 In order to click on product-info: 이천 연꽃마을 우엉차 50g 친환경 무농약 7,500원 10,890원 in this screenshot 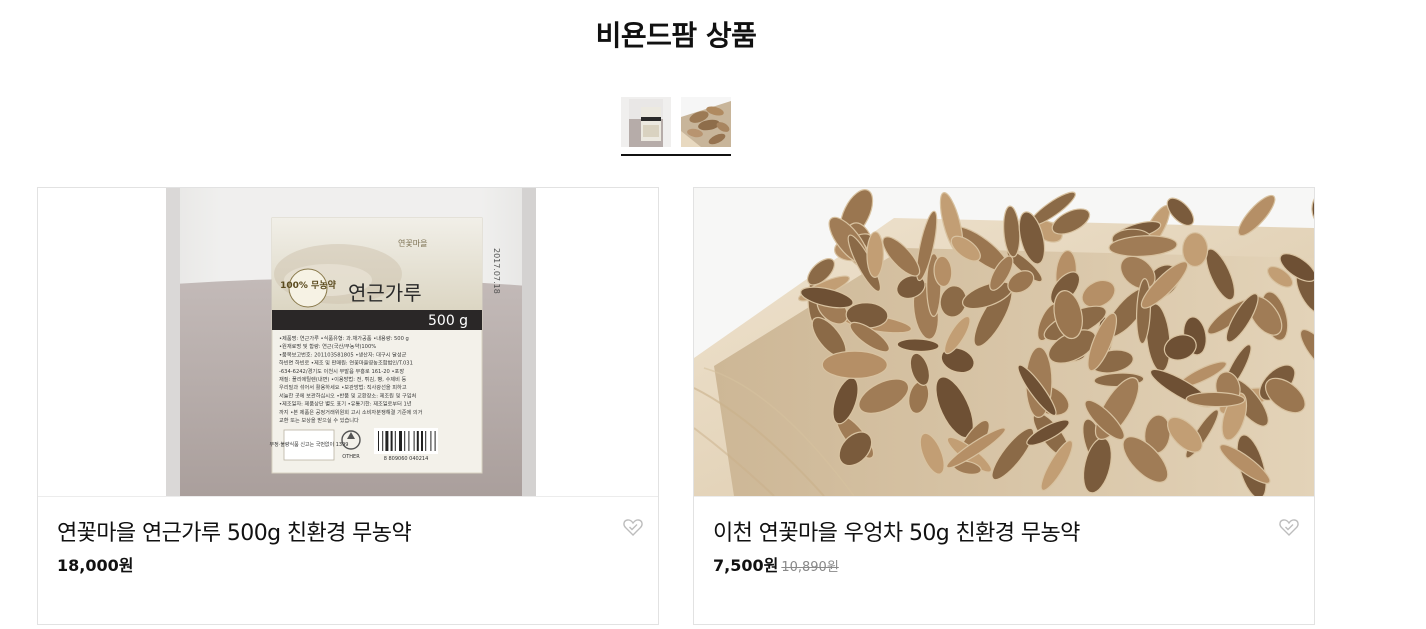, I will do `click(1004, 560)`.